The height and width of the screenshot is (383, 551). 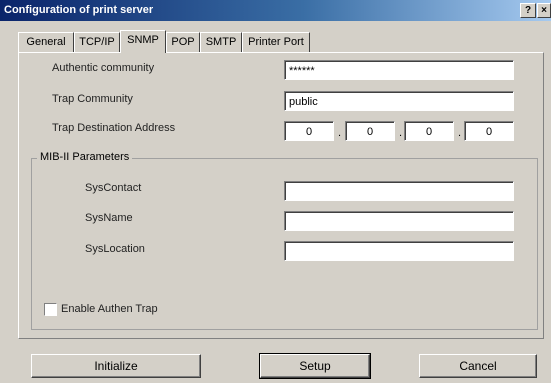 What do you see at coordinates (183, 42) in the screenshot?
I see `tab-pop: POP` at bounding box center [183, 42].